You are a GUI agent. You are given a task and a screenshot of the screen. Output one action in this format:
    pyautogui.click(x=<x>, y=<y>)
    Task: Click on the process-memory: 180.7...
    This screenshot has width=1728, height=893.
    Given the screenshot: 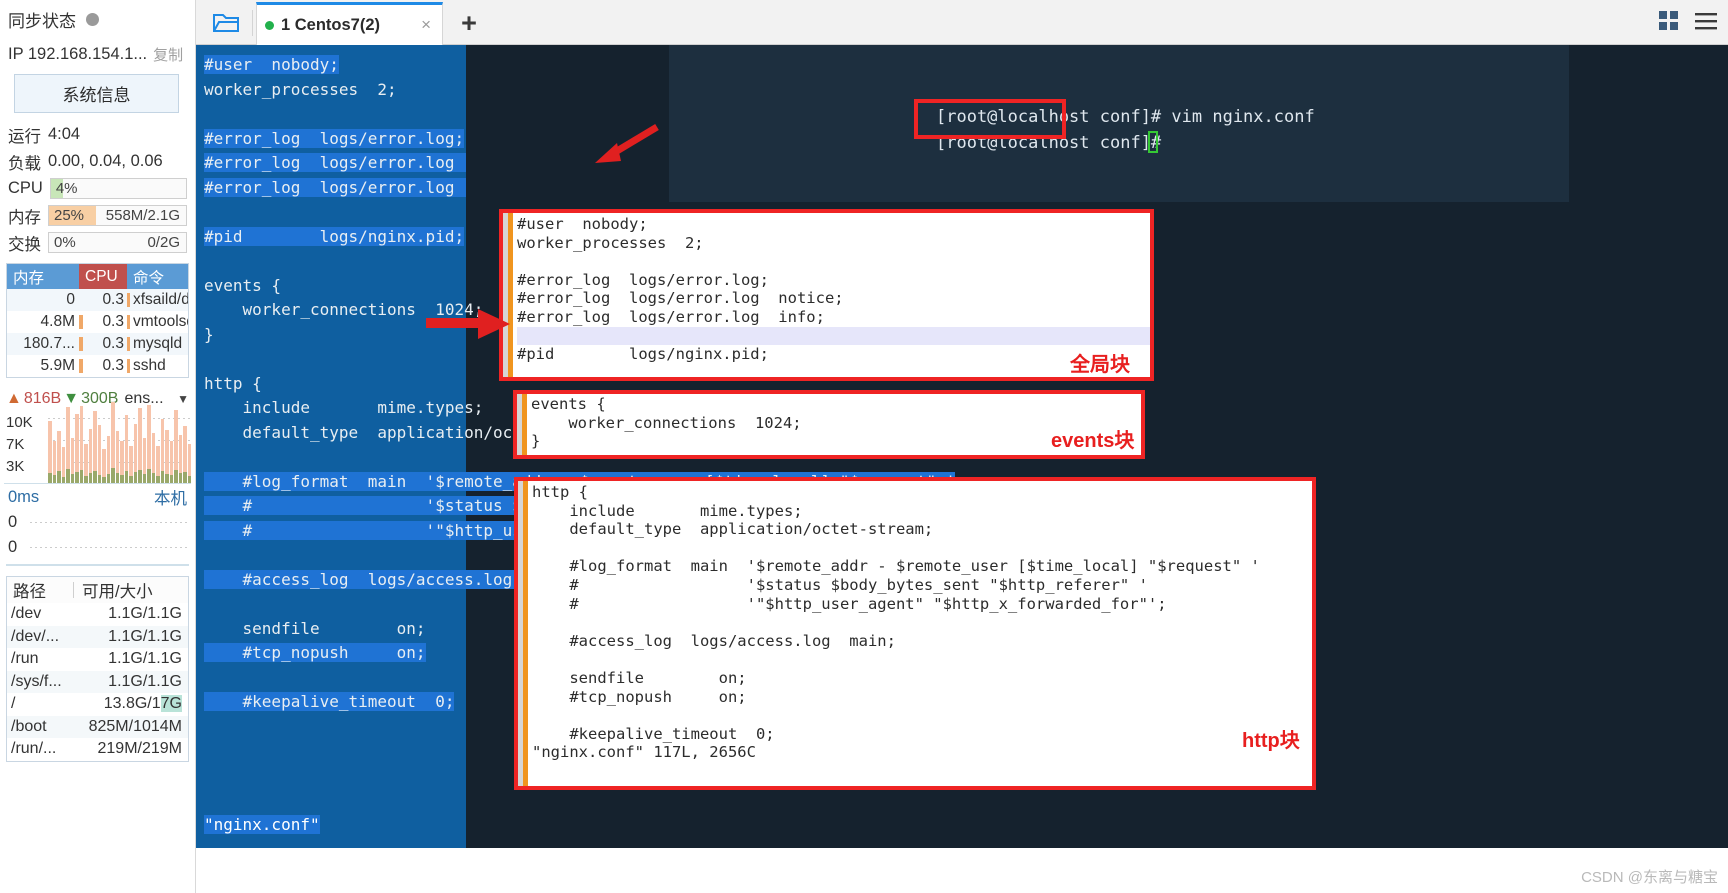 What is the action you would take?
    pyautogui.click(x=49, y=343)
    